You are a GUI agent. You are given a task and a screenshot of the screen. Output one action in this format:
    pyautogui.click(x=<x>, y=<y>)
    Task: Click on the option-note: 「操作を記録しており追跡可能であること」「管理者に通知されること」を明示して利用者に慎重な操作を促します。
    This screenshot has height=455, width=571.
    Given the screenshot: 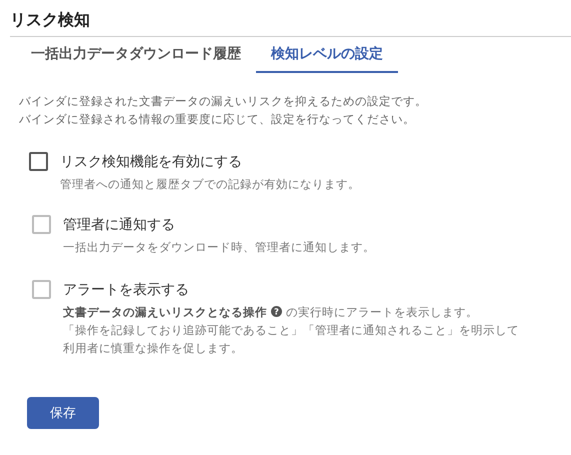 What is the action you would take?
    pyautogui.click(x=291, y=339)
    